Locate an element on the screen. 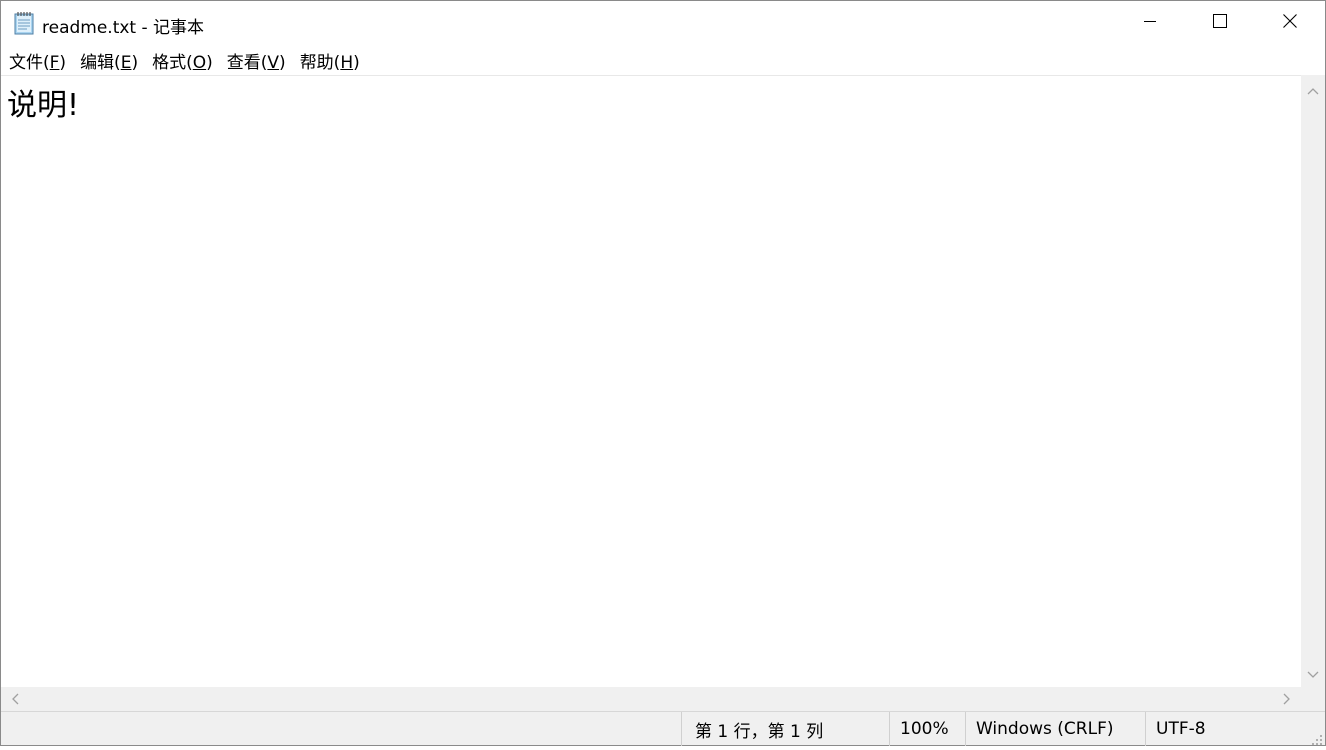 The image size is (1326, 750). vertical-scrollbar is located at coordinates (1313, 381).